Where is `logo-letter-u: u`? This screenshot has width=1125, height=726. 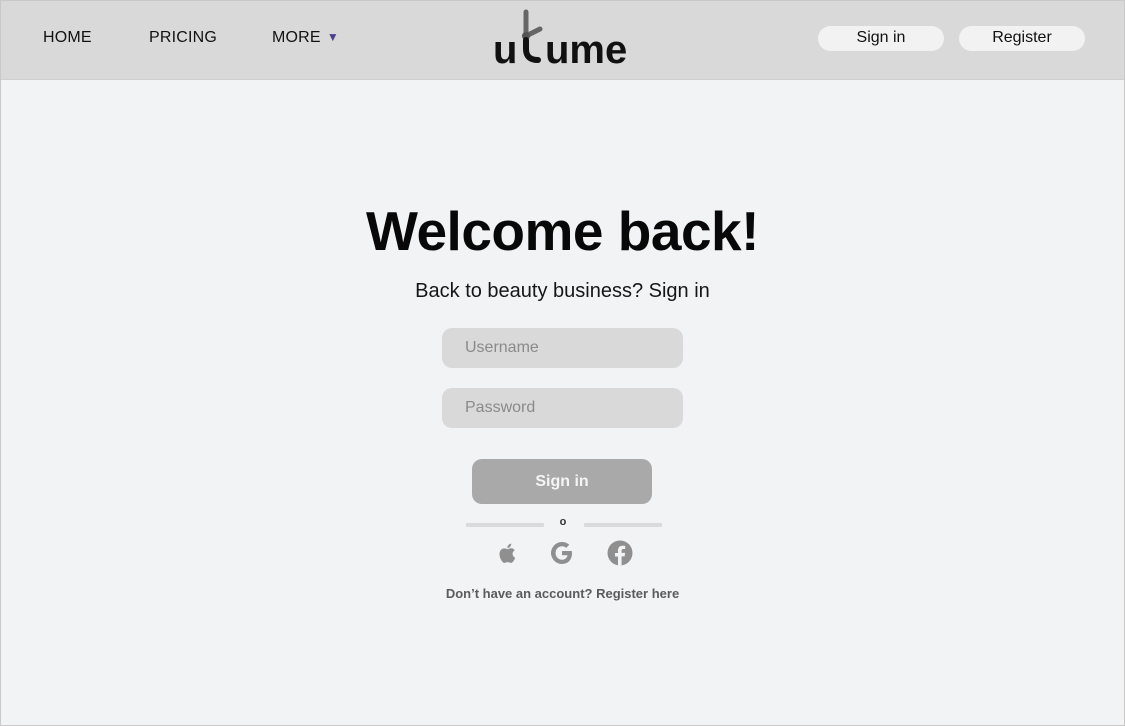 logo-letter-u: u is located at coordinates (505, 48).